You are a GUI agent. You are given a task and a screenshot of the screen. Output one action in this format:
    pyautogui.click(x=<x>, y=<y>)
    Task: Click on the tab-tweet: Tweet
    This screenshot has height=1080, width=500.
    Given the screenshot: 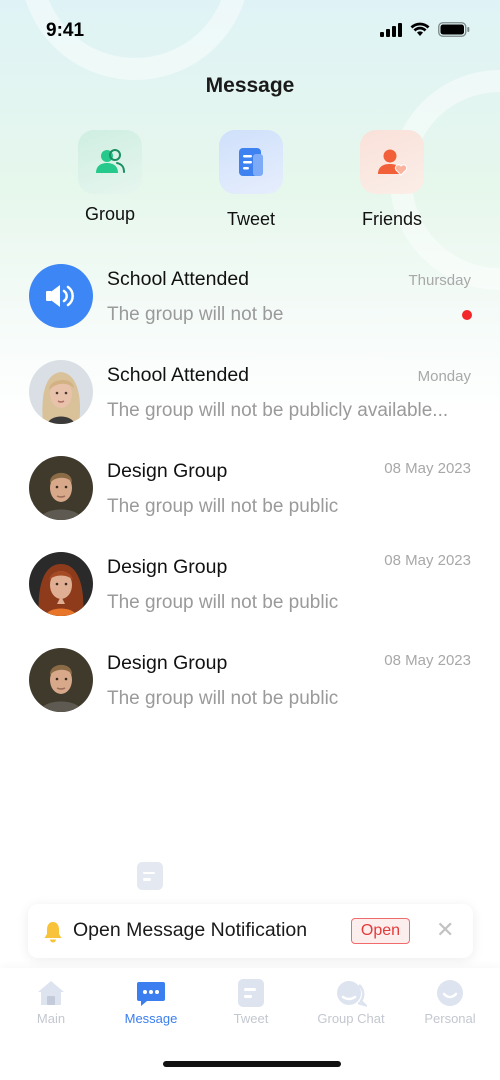 What is the action you would take?
    pyautogui.click(x=251, y=1002)
    